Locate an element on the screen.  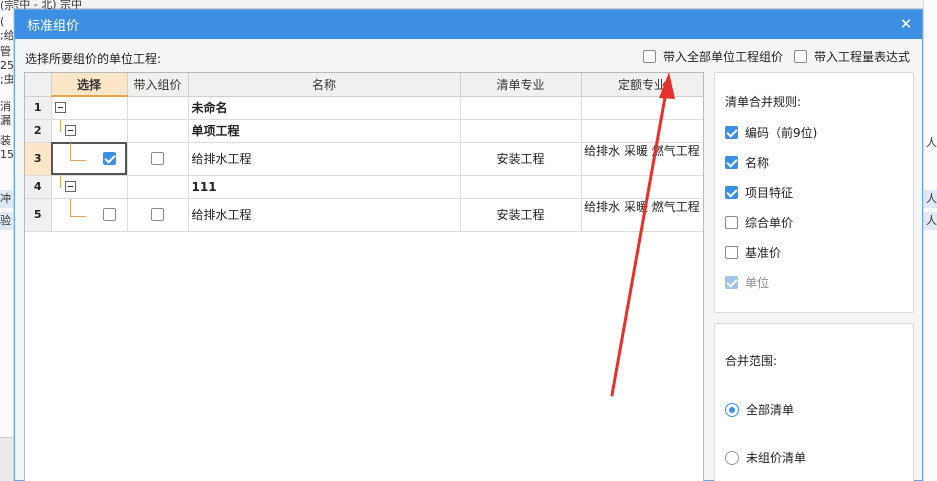
column-header-quota-specialty: 定额专业 is located at coordinates (642, 85).